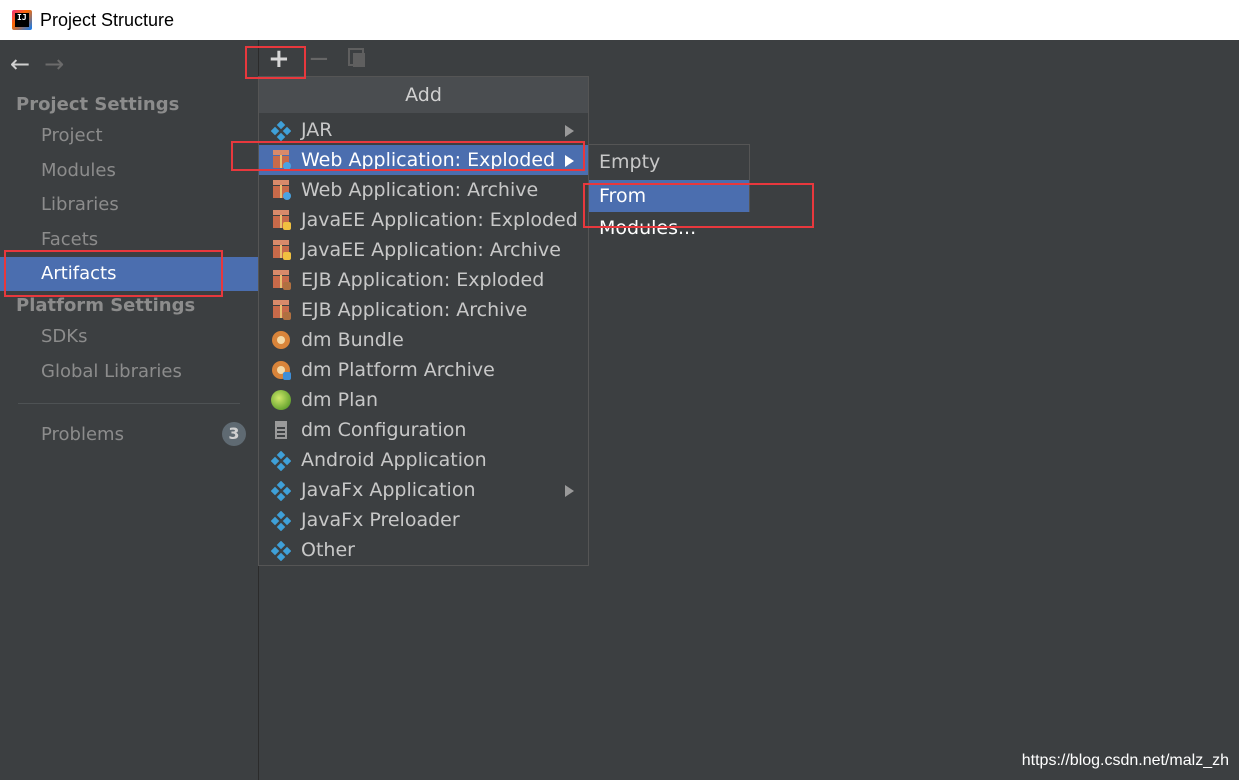  Describe the element at coordinates (328, 550) in the screenshot. I see `menu-item-label: Other` at that location.